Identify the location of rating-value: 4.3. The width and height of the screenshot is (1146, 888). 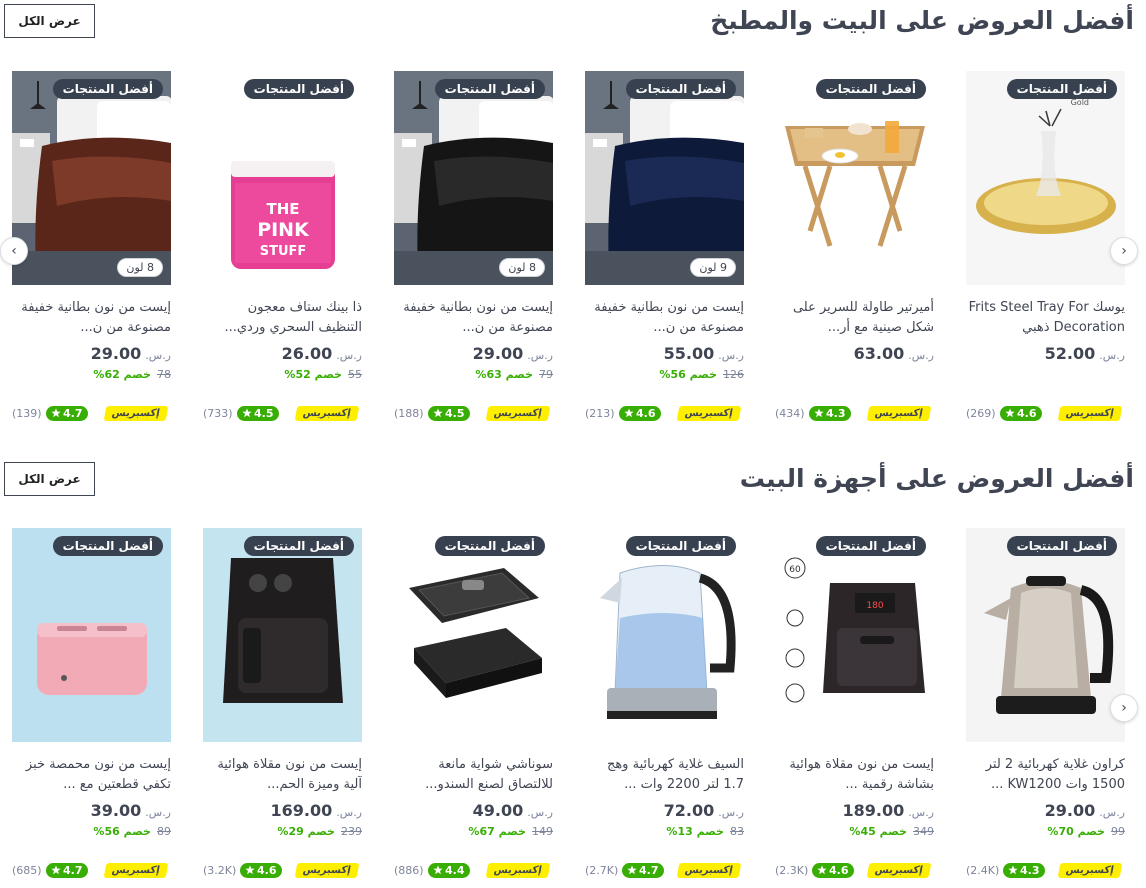
(1030, 870).